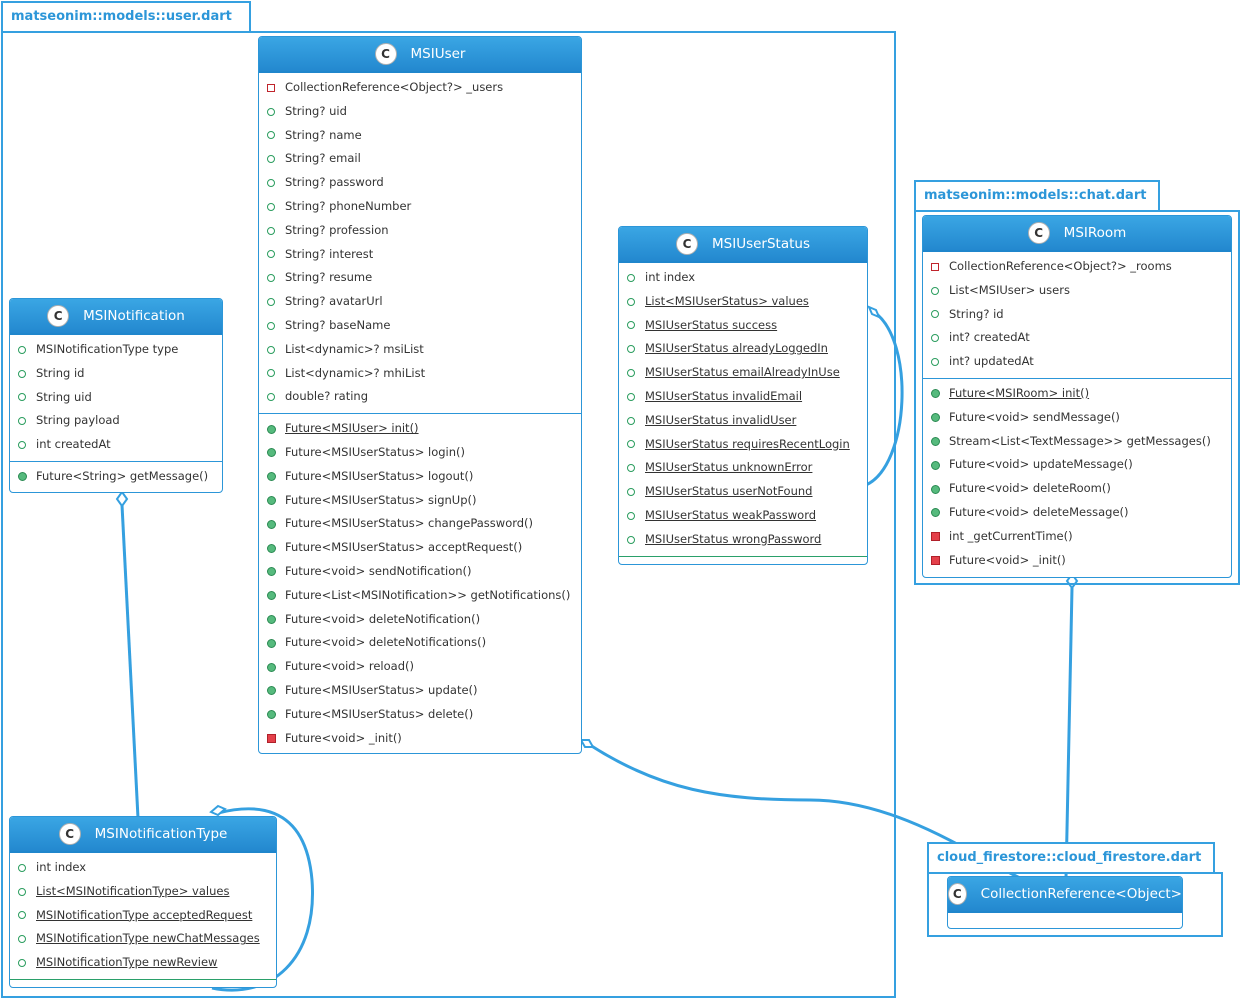  I want to click on field-row: MSIUserStatus weakPassword, so click(743, 516).